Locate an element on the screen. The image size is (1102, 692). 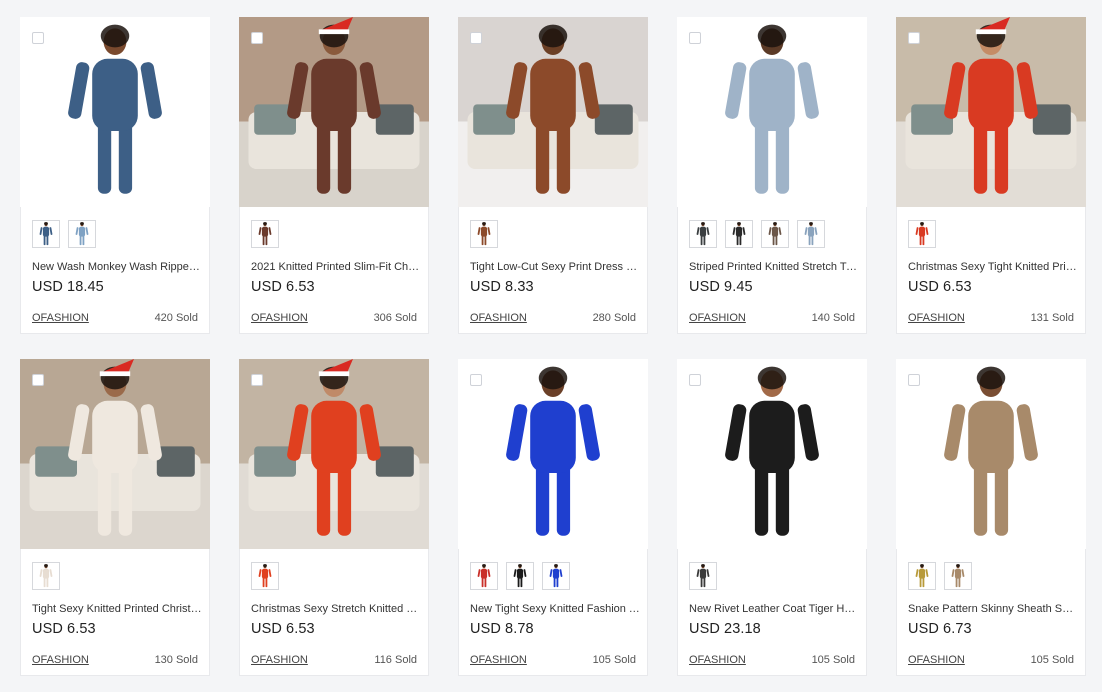
product-price: USD 6.73 is located at coordinates (940, 629).